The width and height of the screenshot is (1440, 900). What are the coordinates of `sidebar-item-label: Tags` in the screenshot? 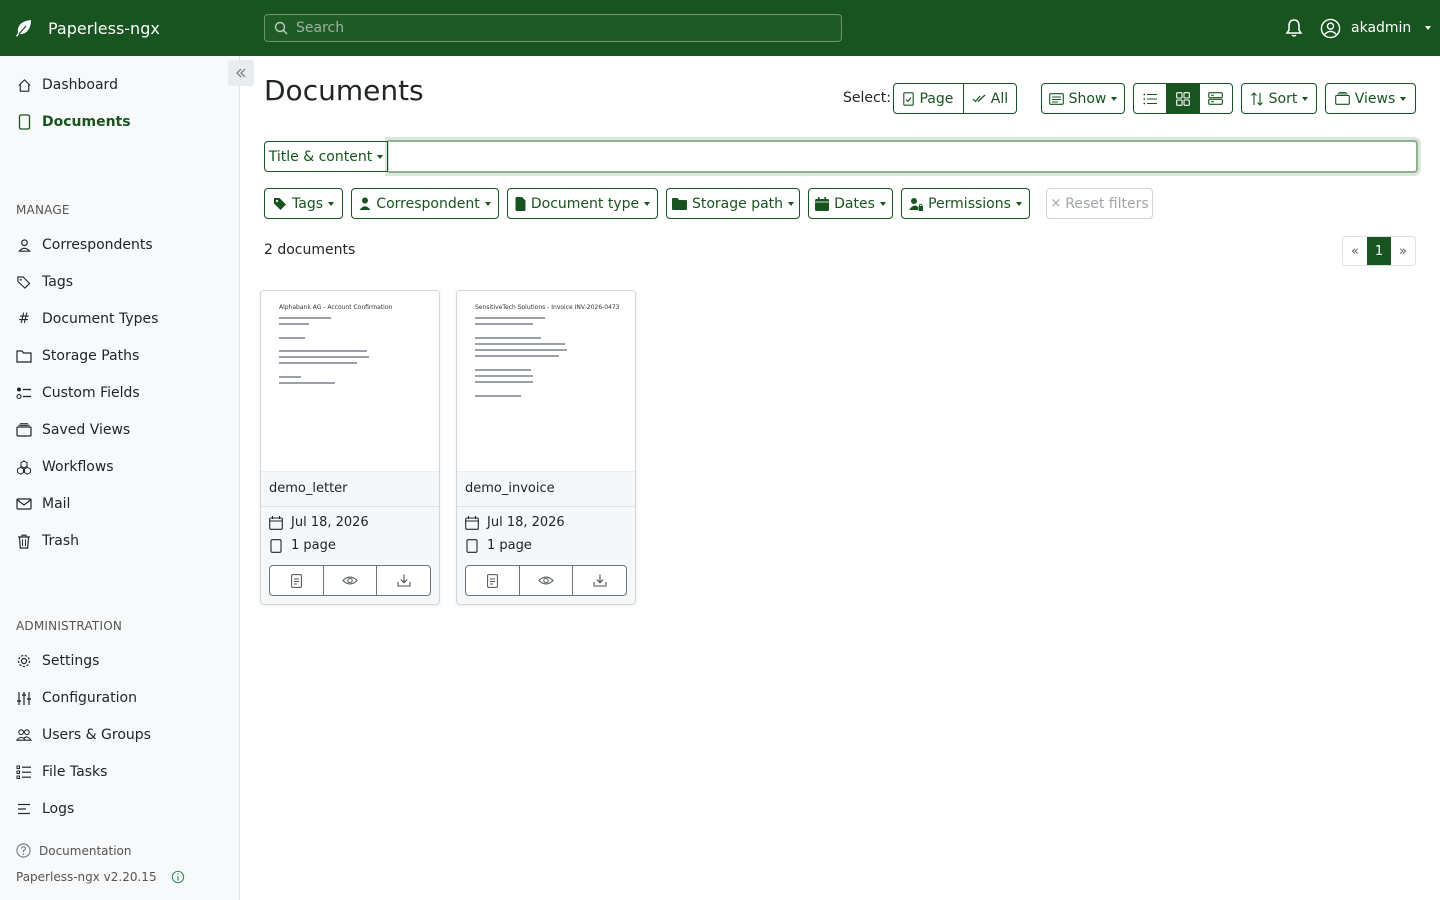 It's located at (57, 282).